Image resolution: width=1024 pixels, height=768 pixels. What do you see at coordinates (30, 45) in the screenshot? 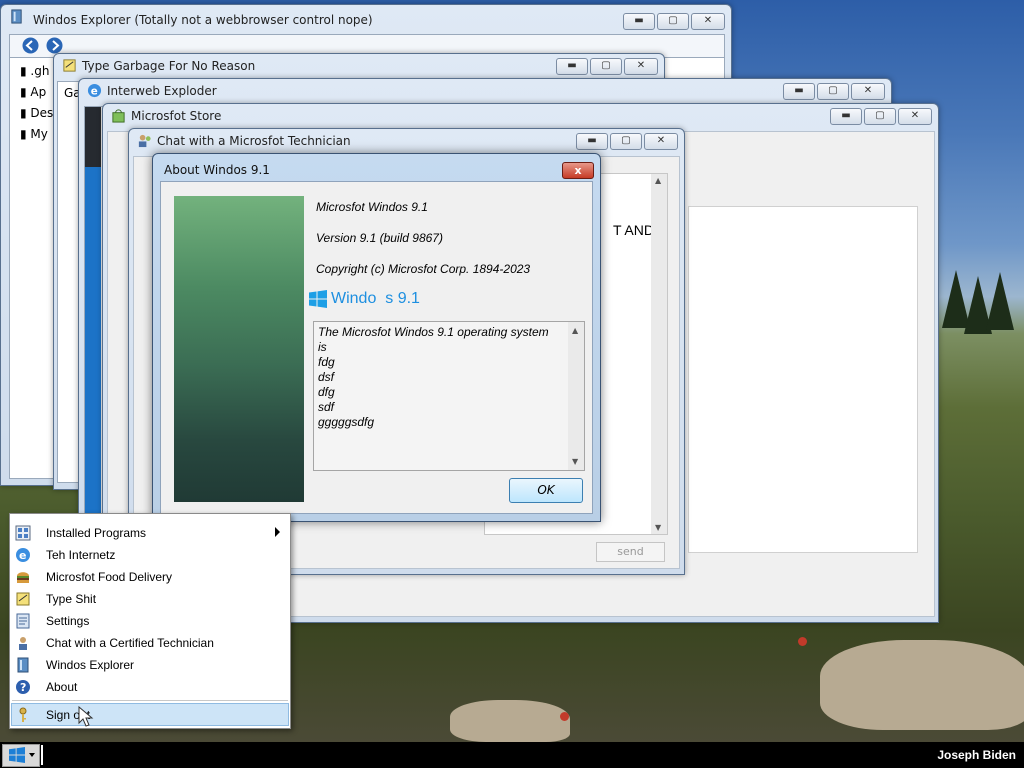
I see `back-arrow-icon` at bounding box center [30, 45].